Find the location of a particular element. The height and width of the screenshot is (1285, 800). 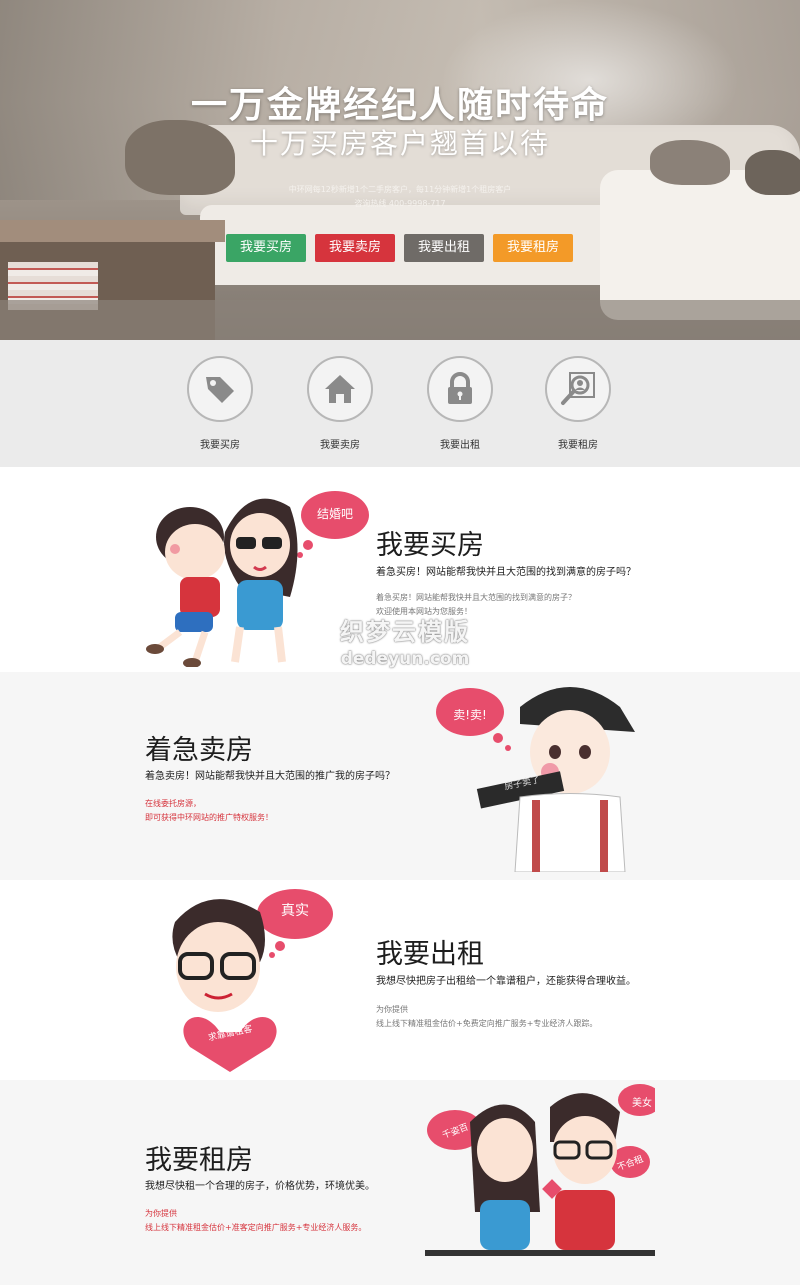

section-rent-out-lead: 我想尽快把房子出租给一个靠谱租户，还能获得合理收益。 is located at coordinates (506, 981).